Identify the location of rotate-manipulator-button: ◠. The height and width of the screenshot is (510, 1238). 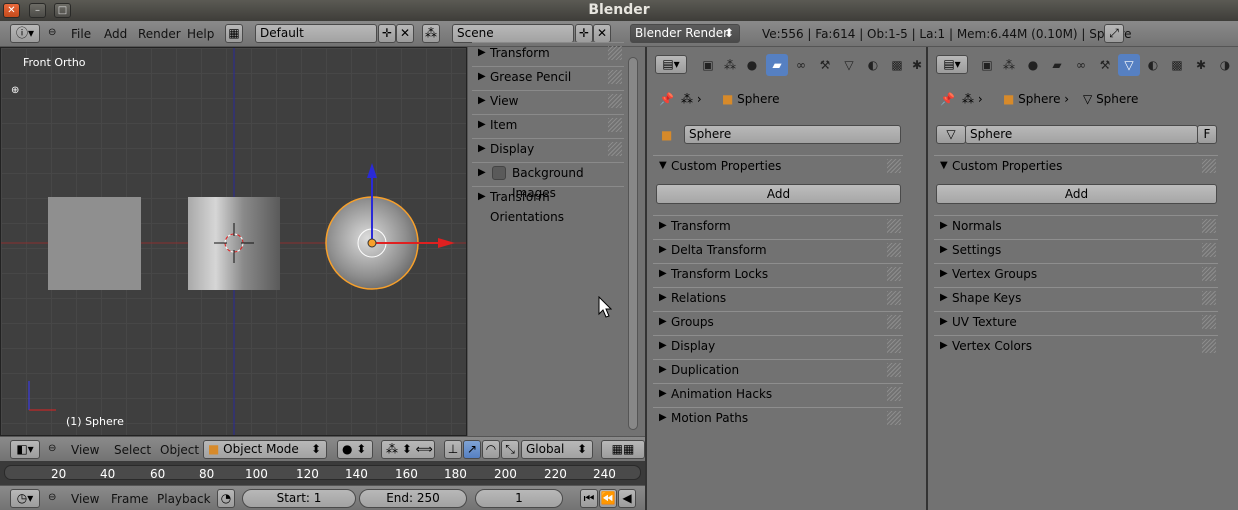
(491, 449).